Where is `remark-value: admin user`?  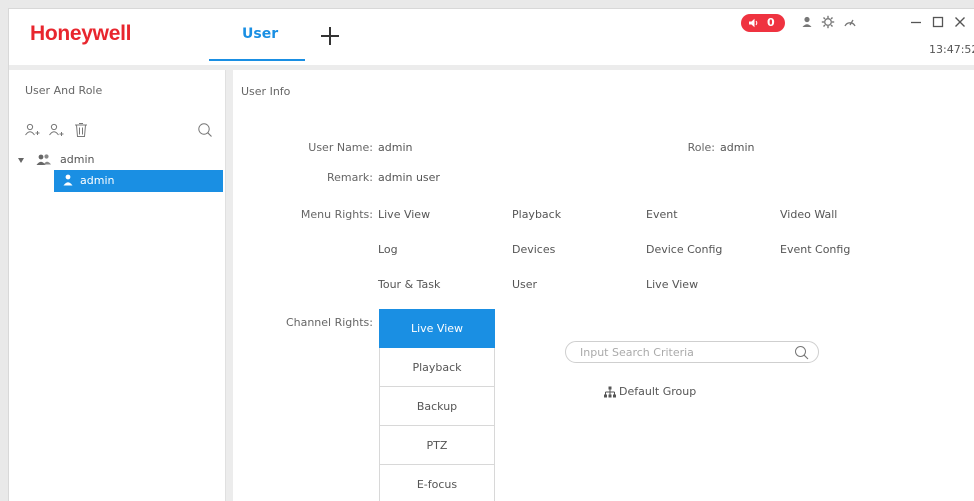 remark-value: admin user is located at coordinates (409, 177).